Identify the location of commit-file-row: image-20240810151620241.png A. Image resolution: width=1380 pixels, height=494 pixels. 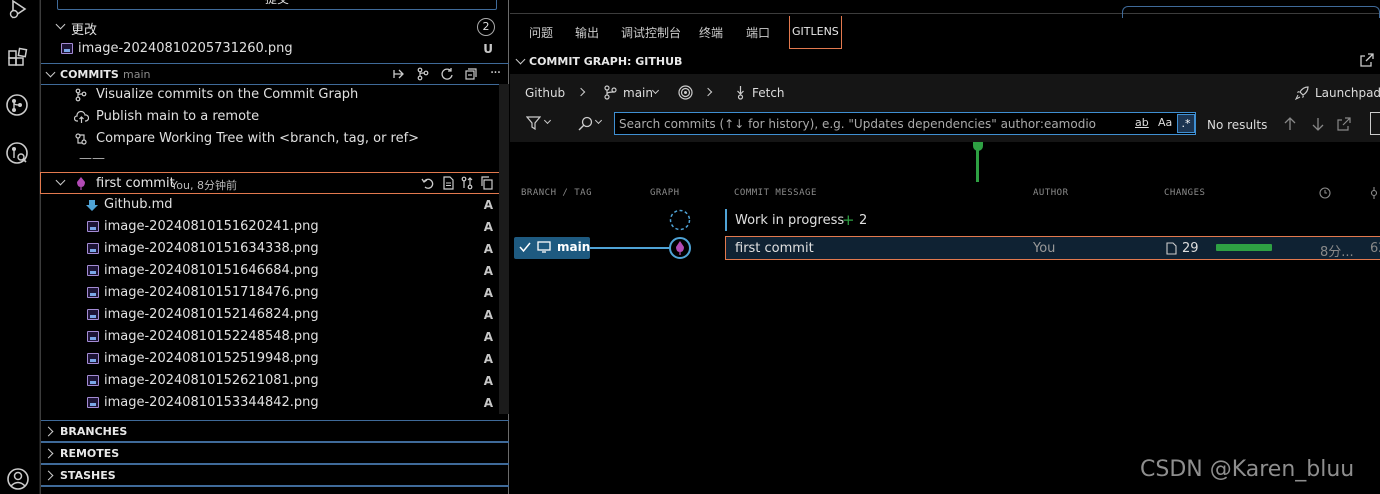
(275, 227).